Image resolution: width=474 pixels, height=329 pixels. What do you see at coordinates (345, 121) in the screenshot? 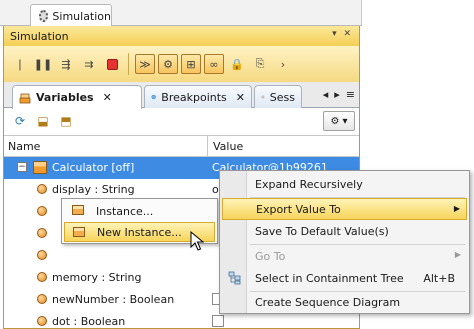
I see `chevron-down-icon: ▾` at bounding box center [345, 121].